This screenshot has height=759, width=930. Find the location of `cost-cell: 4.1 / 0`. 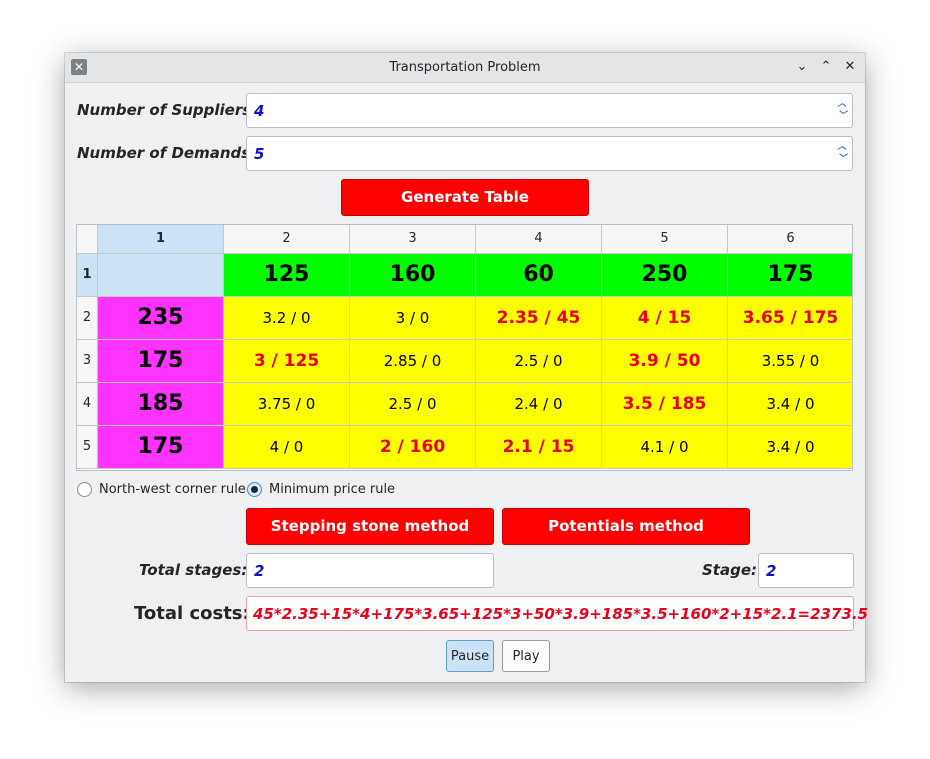

cost-cell: 4.1 / 0 is located at coordinates (665, 447).